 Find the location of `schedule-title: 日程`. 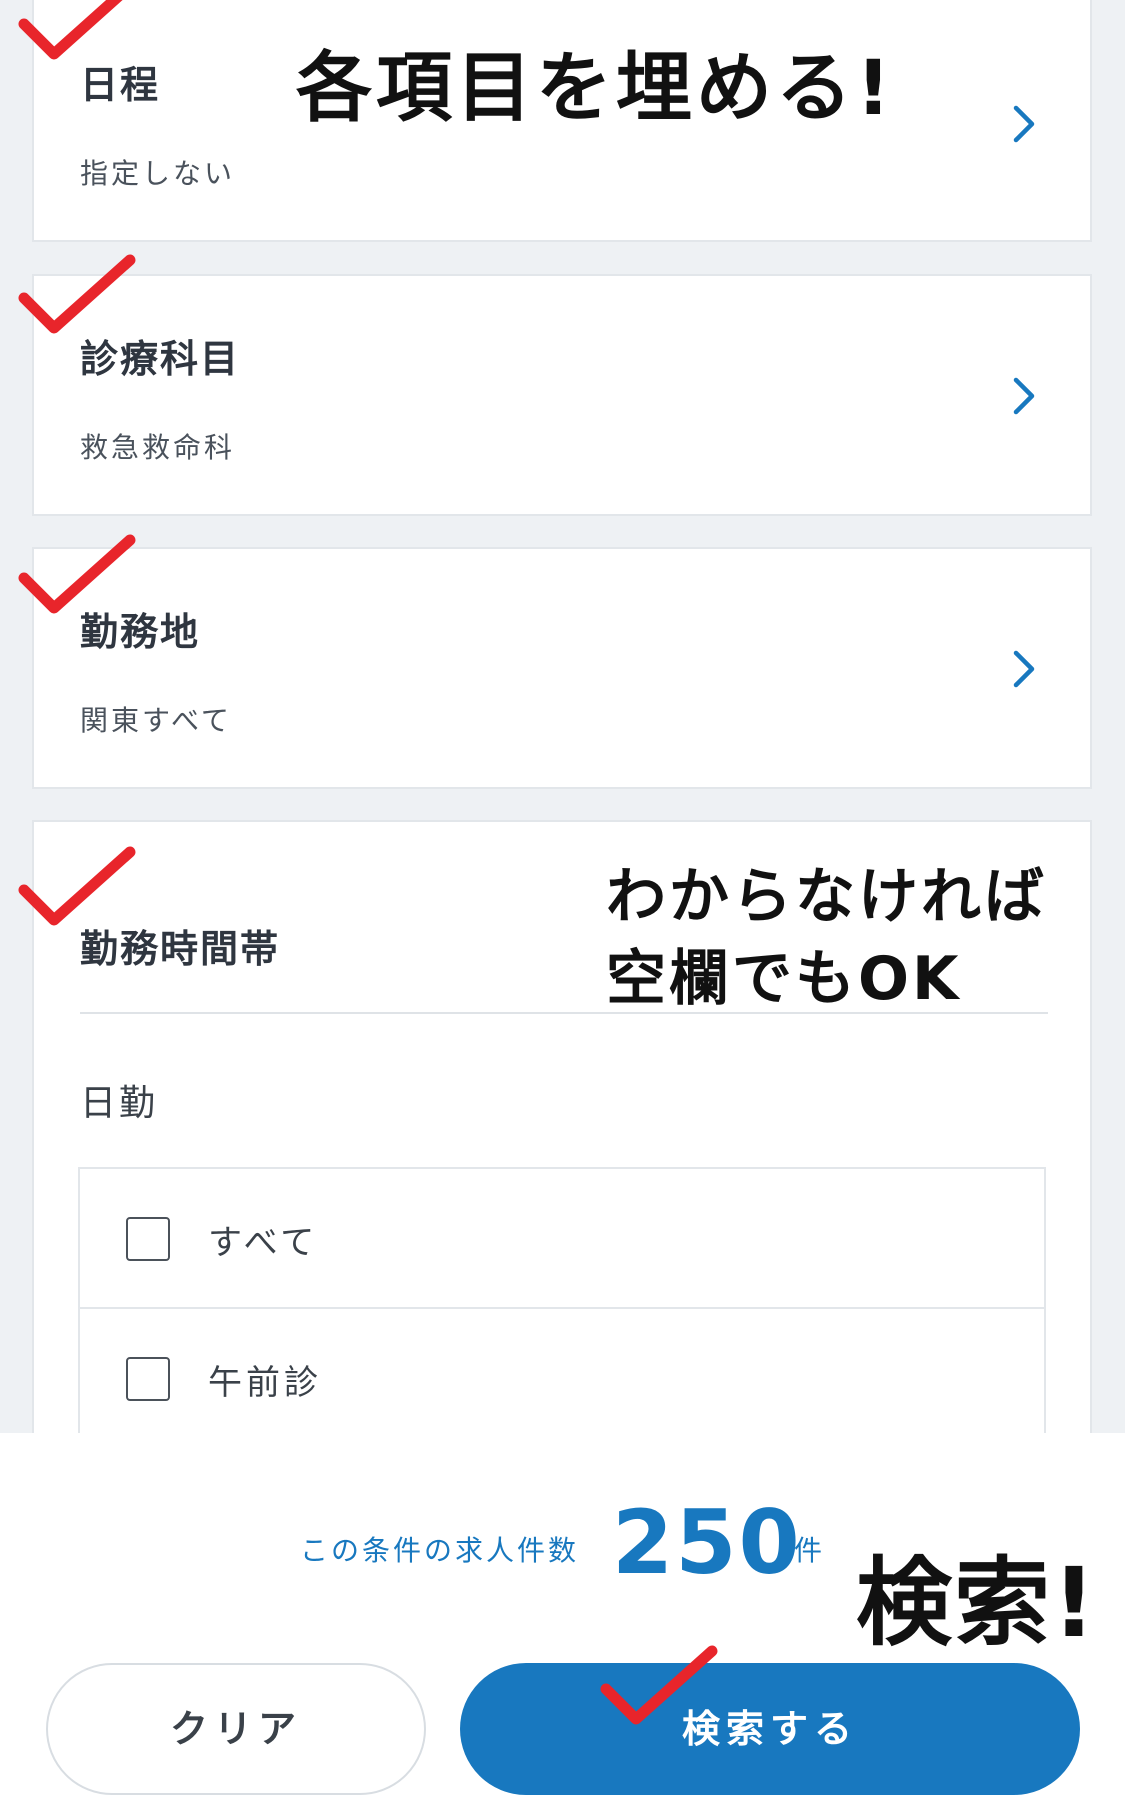

schedule-title: 日程 is located at coordinates (120, 85).